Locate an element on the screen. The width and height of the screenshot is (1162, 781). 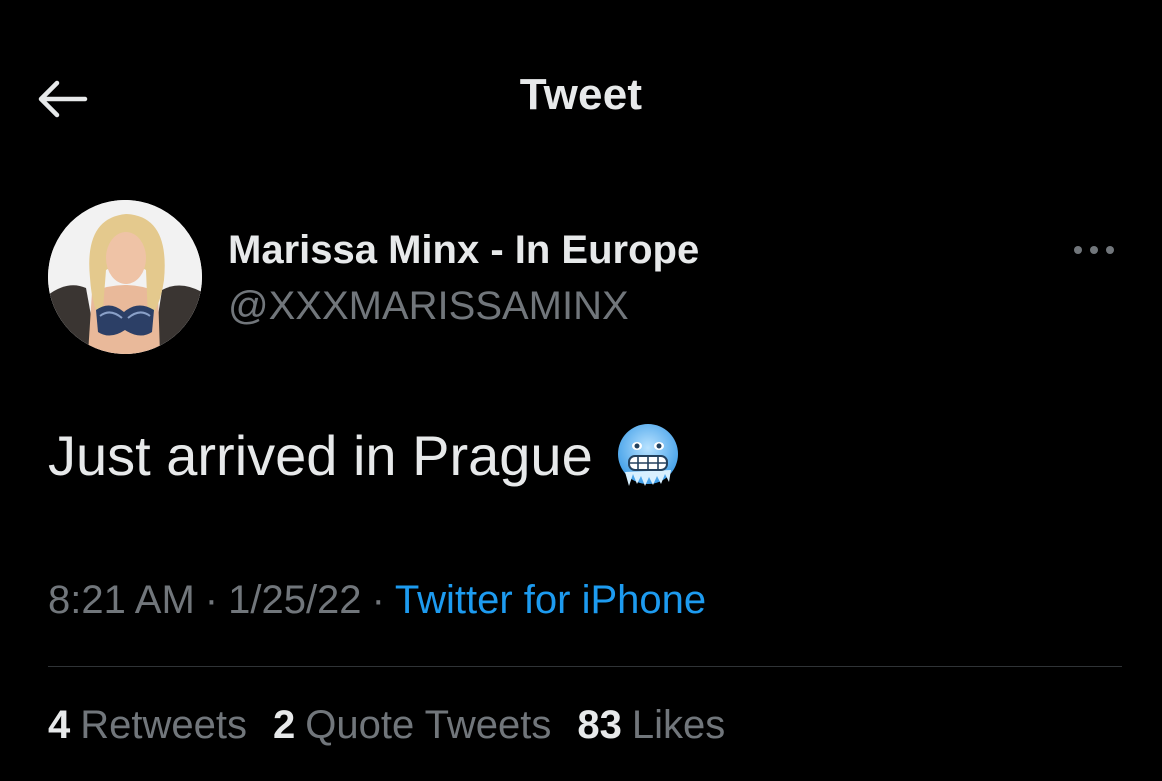
tweet-stats: 4 Retweets 2 Quote Tweets 83 Likes is located at coordinates (399, 725).